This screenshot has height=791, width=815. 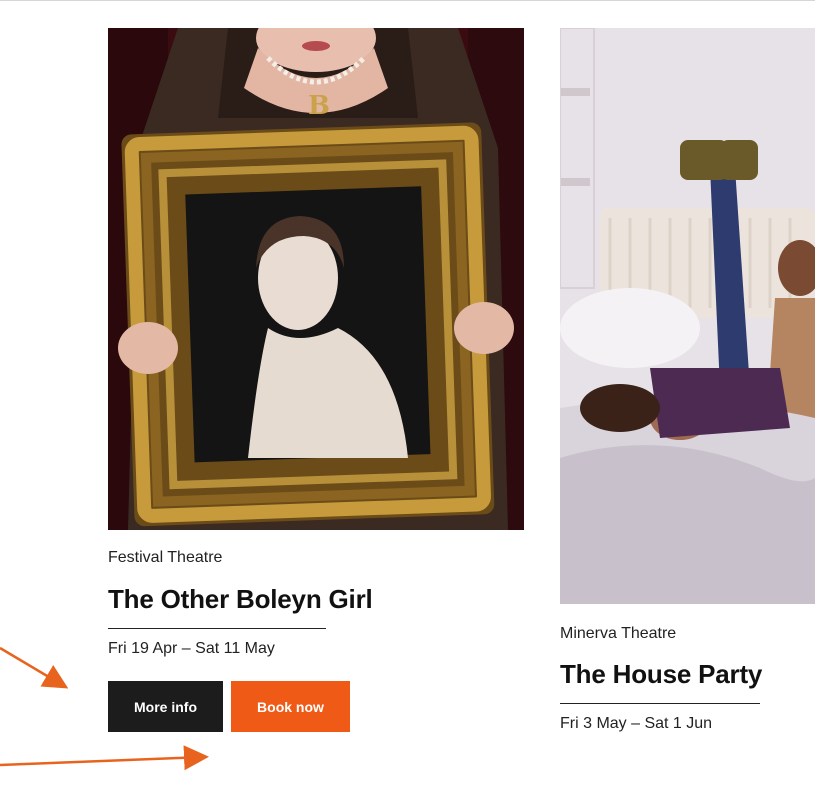 I want to click on svg-text: B, so click(x=319, y=106).